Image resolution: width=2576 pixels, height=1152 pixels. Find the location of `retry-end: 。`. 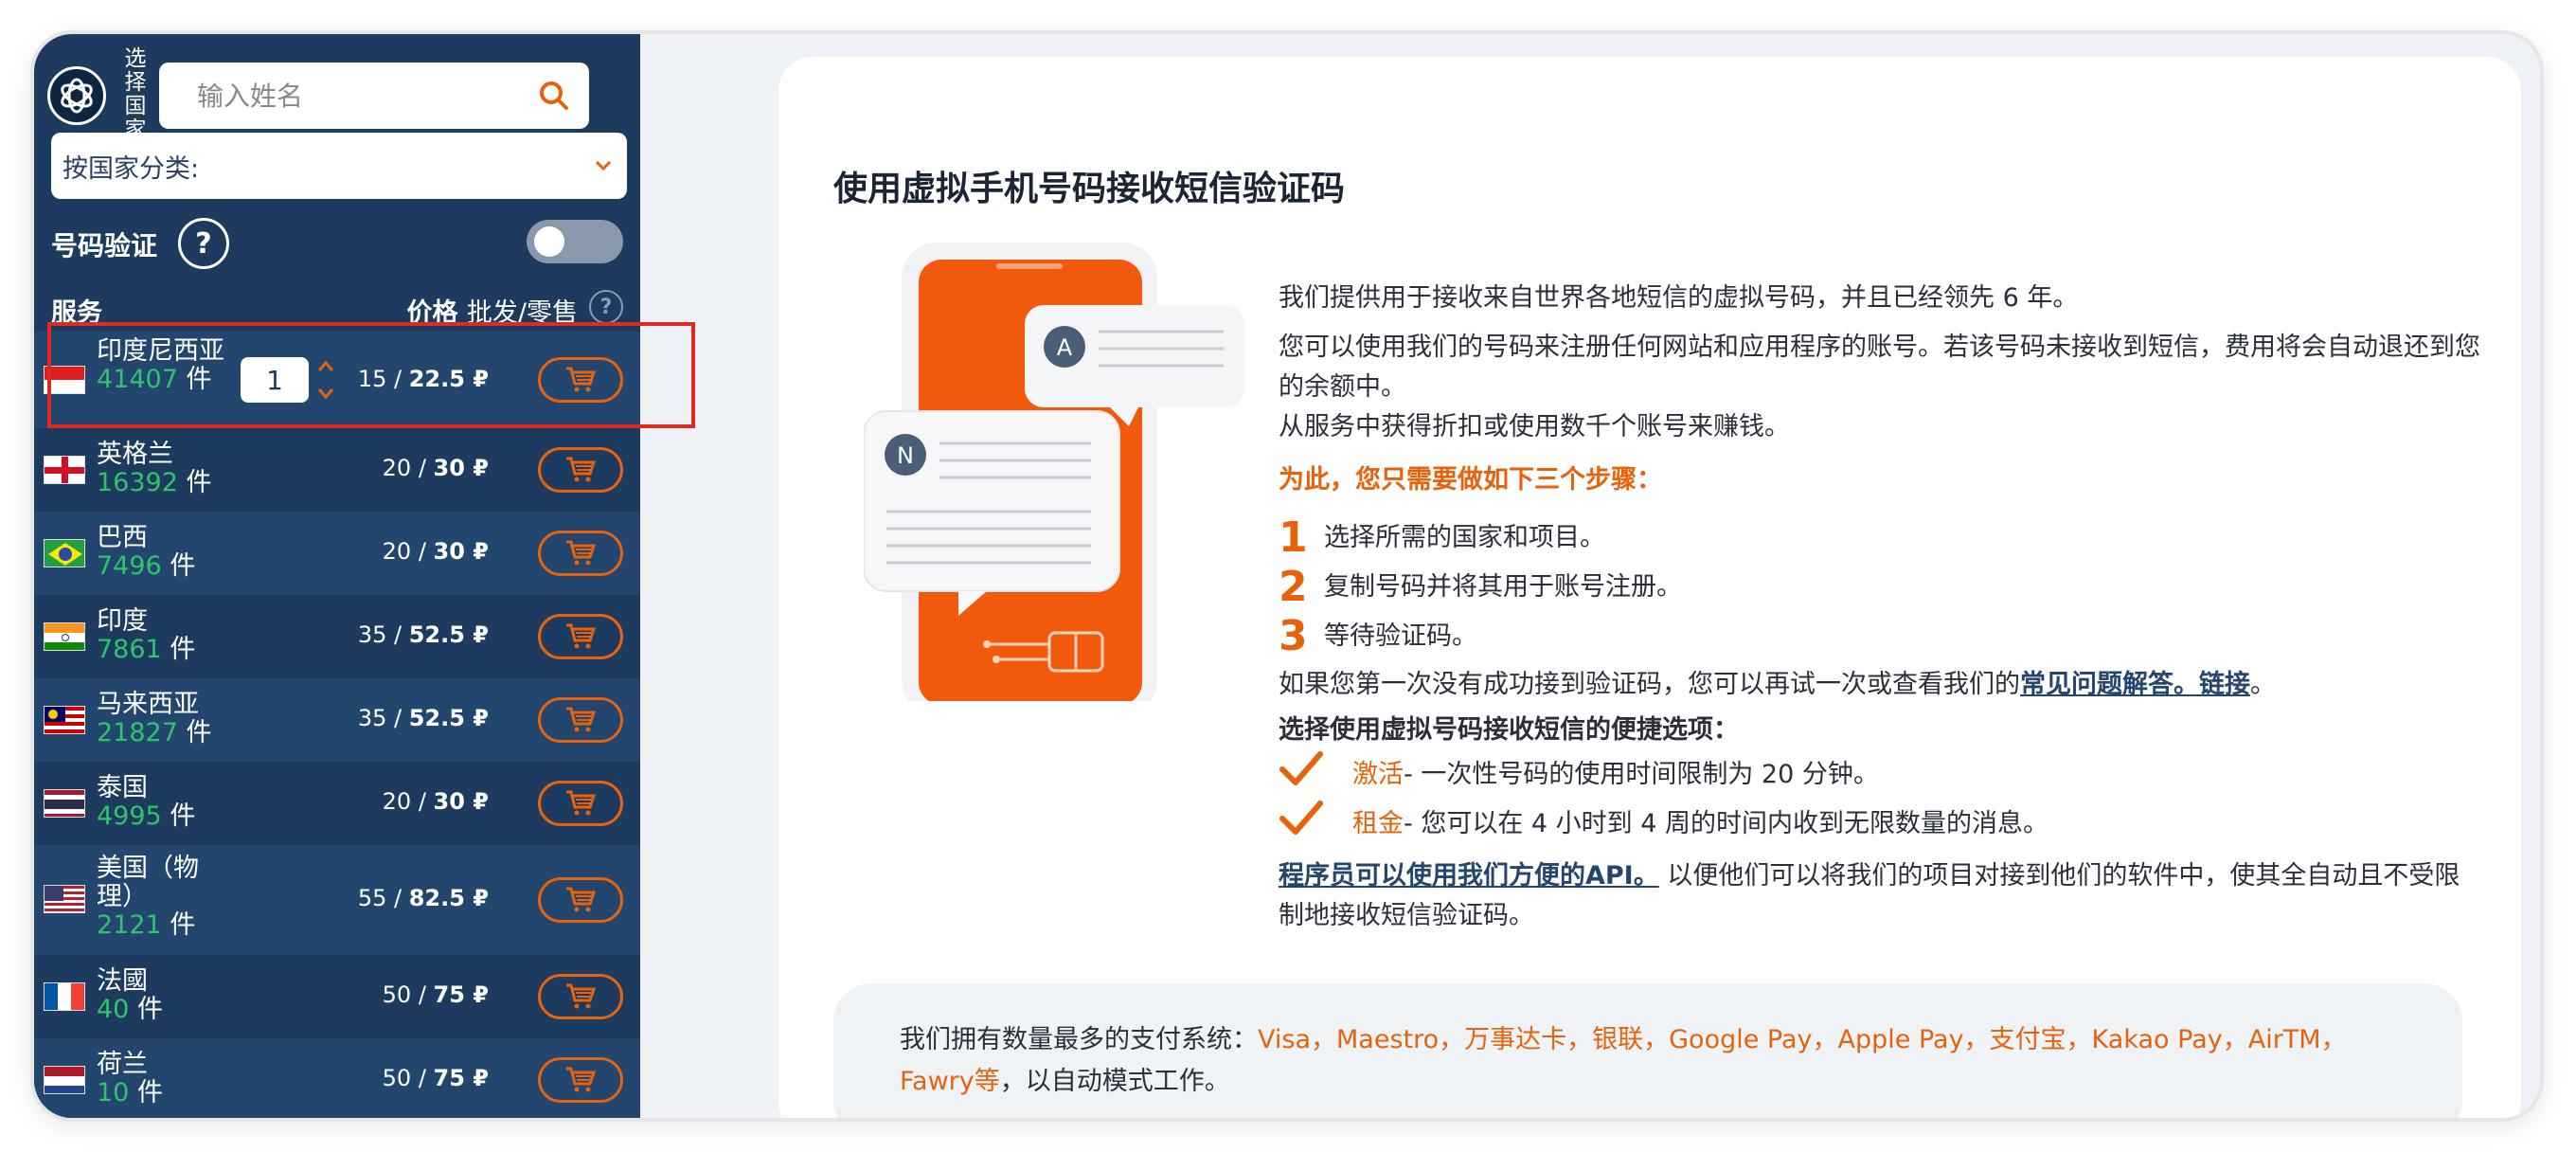

retry-end: 。 is located at coordinates (2263, 684).